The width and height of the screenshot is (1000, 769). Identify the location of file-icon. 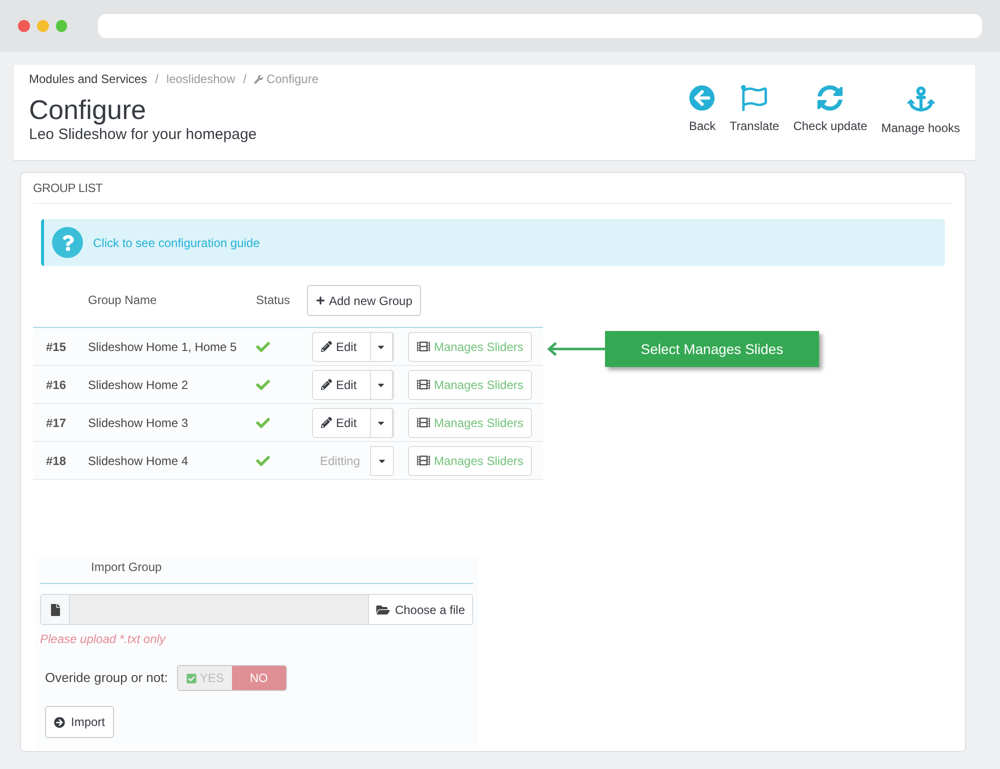
(55, 610).